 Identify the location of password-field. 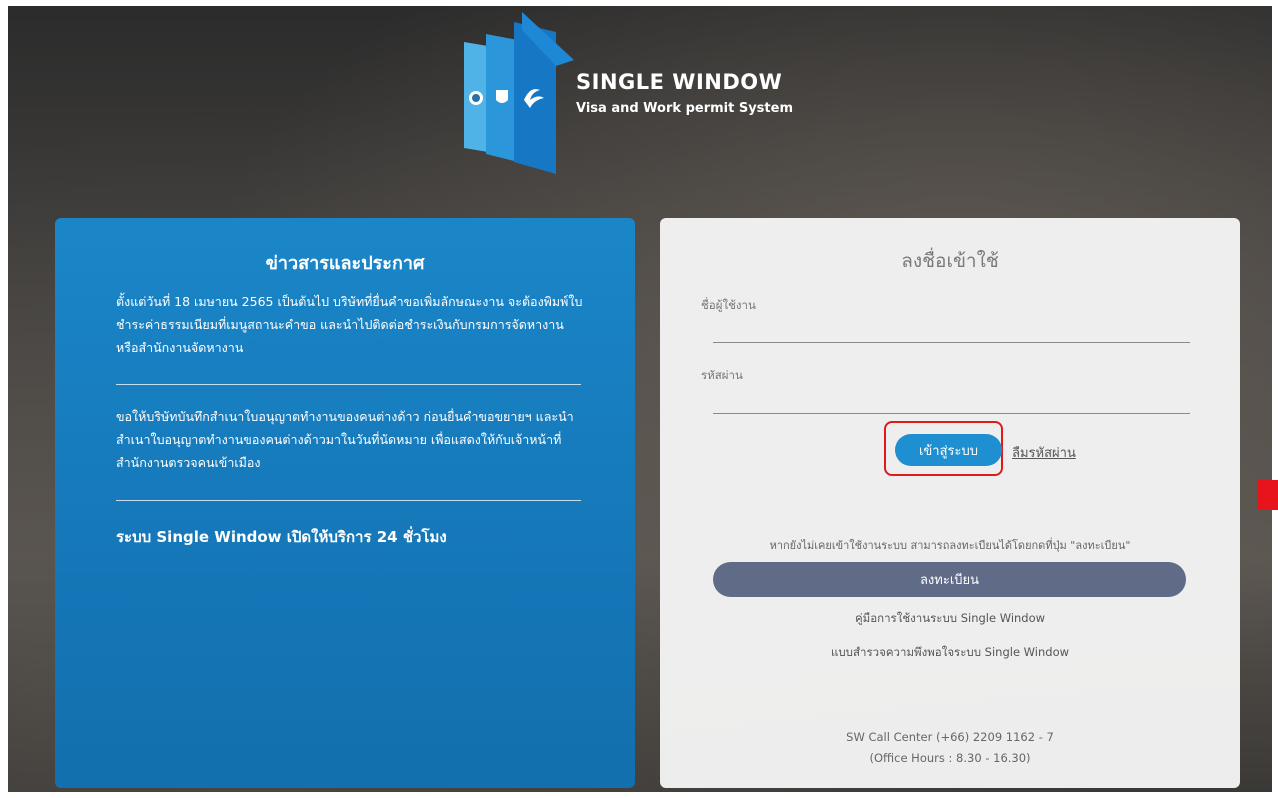
(951, 401).